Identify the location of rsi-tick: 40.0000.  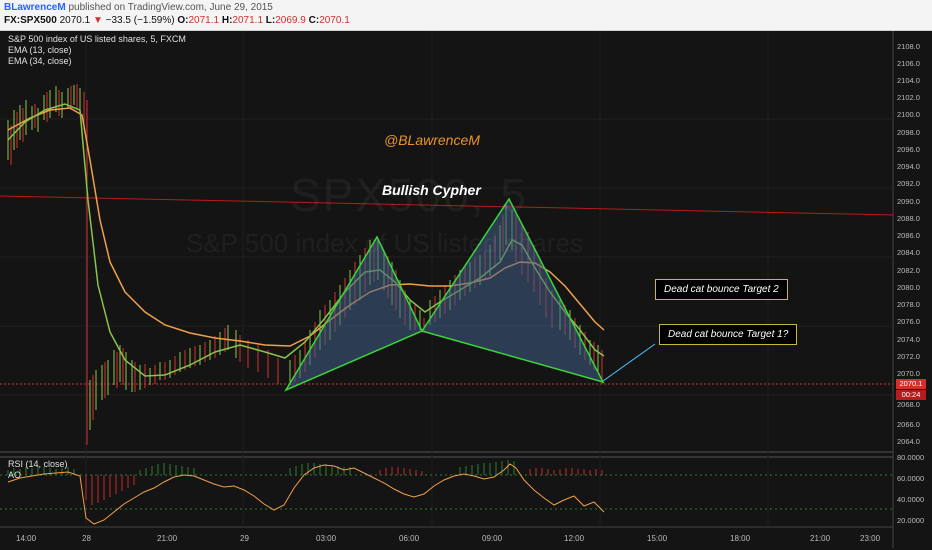
(911, 499).